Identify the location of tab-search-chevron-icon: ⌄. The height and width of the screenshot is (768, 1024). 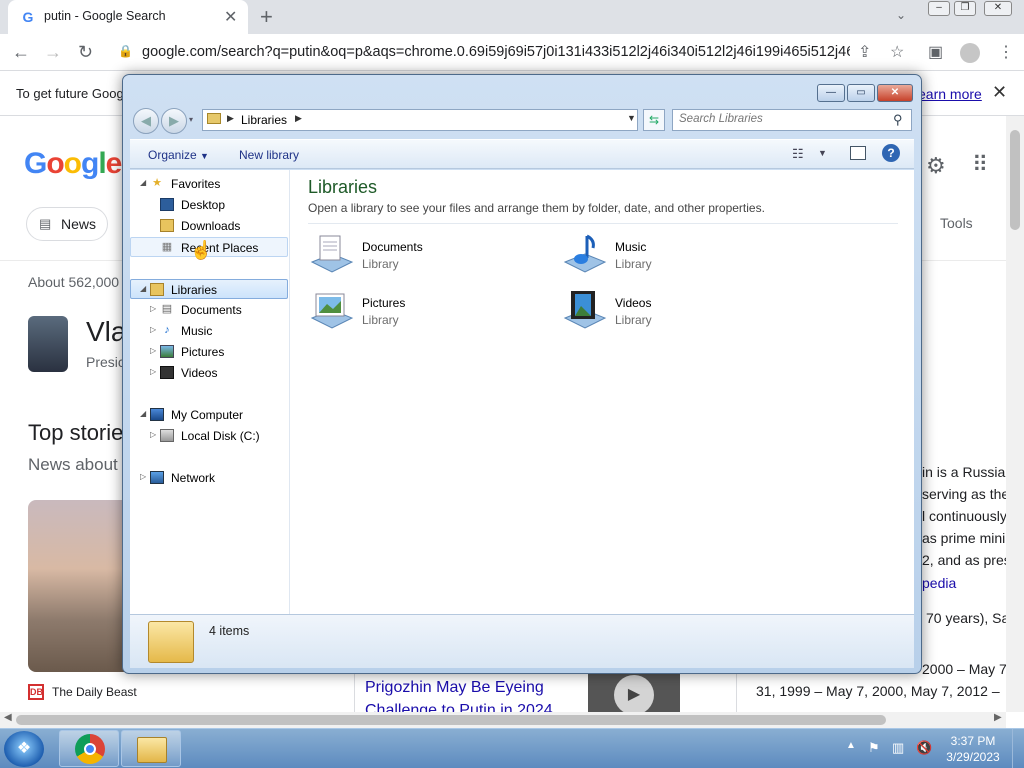
(901, 15).